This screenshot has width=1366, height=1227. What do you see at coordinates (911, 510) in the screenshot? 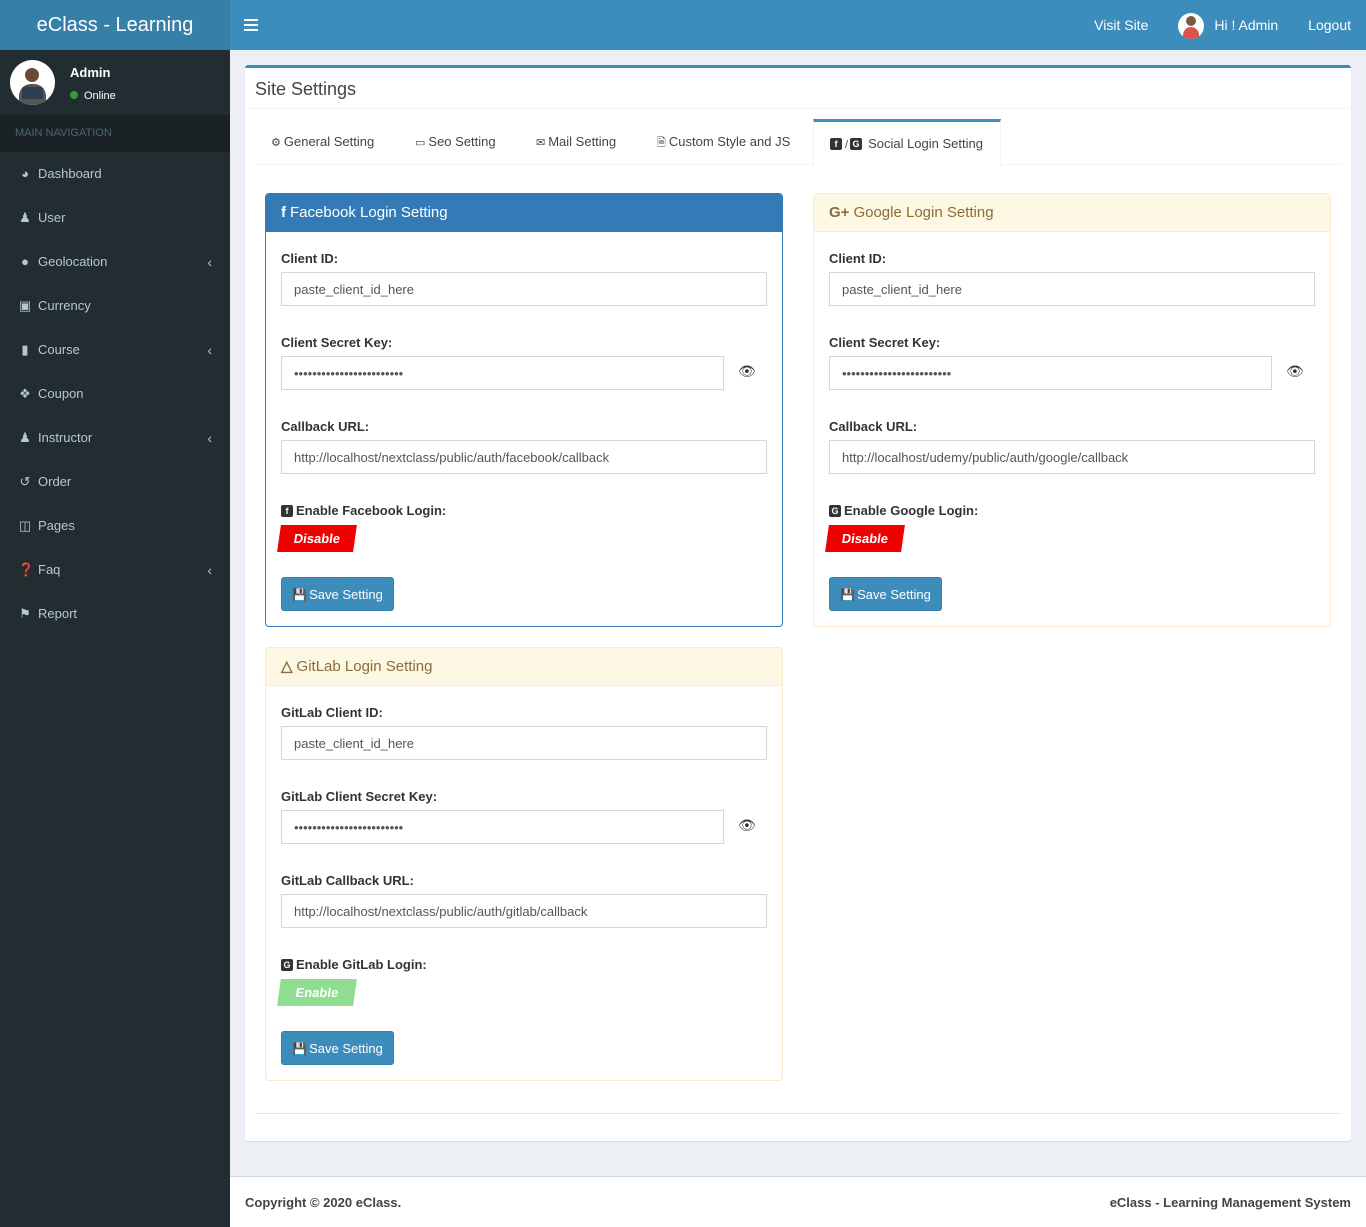
I see `enable-label-text: Enable Google Login:` at bounding box center [911, 510].